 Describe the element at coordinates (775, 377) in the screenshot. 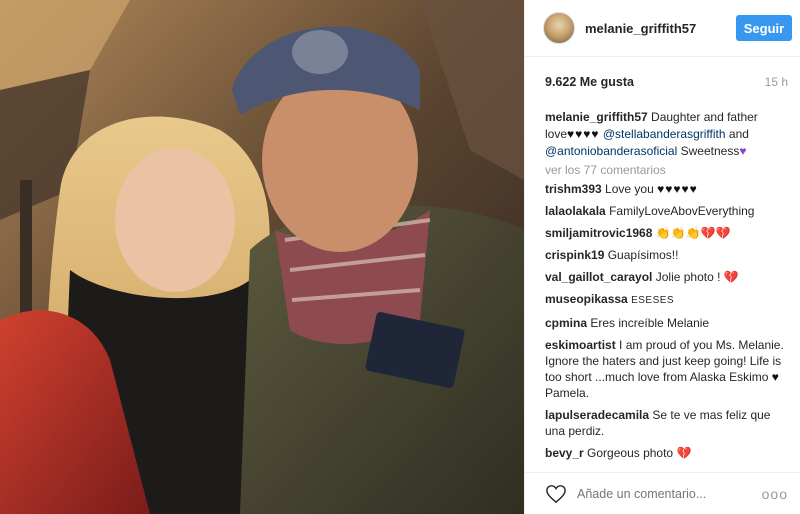

I see `heart-icon: ♥` at that location.